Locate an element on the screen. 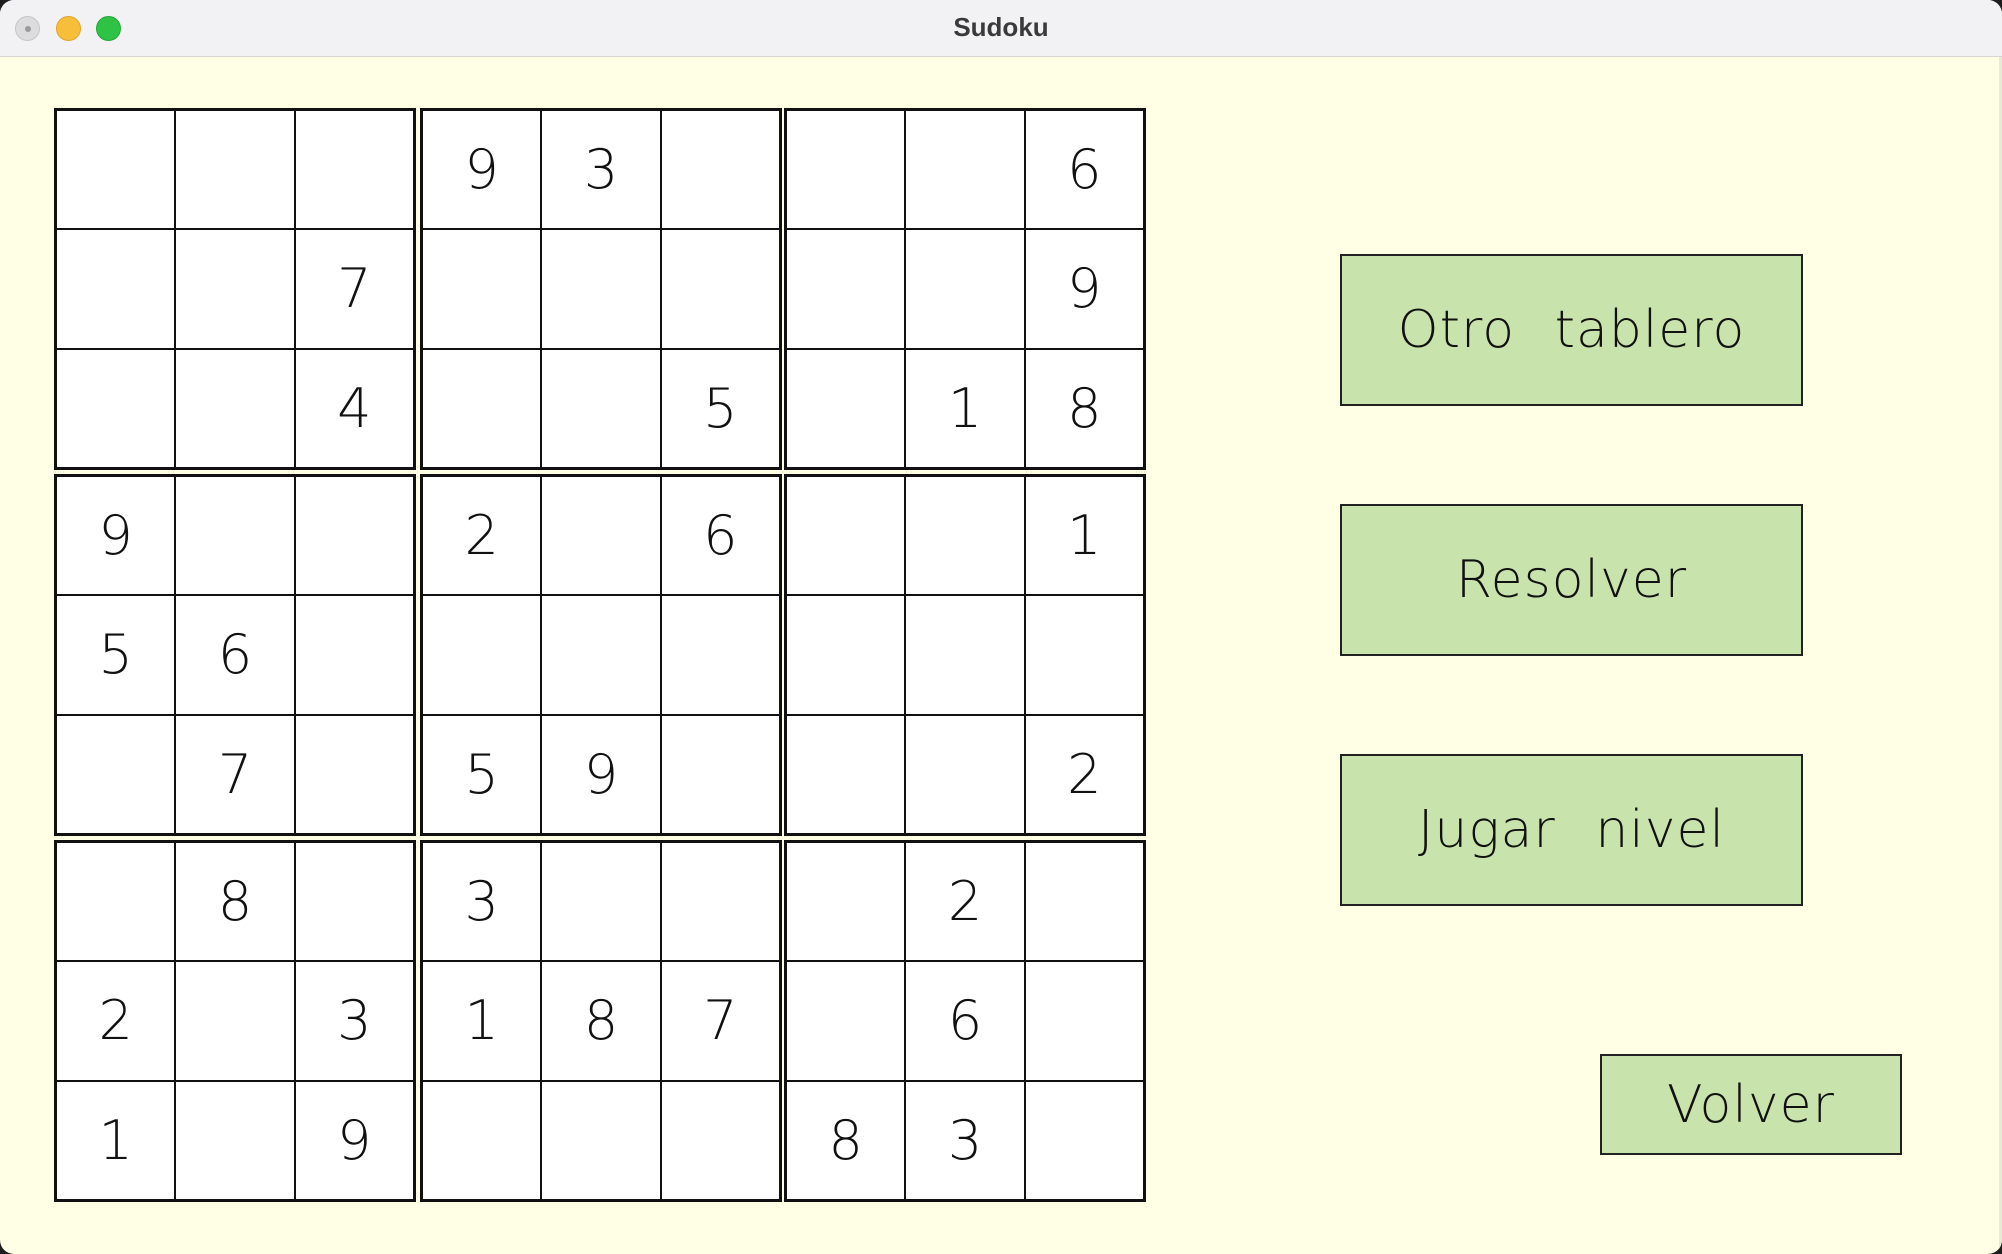  window-title: Sudoku is located at coordinates (1001, 27).